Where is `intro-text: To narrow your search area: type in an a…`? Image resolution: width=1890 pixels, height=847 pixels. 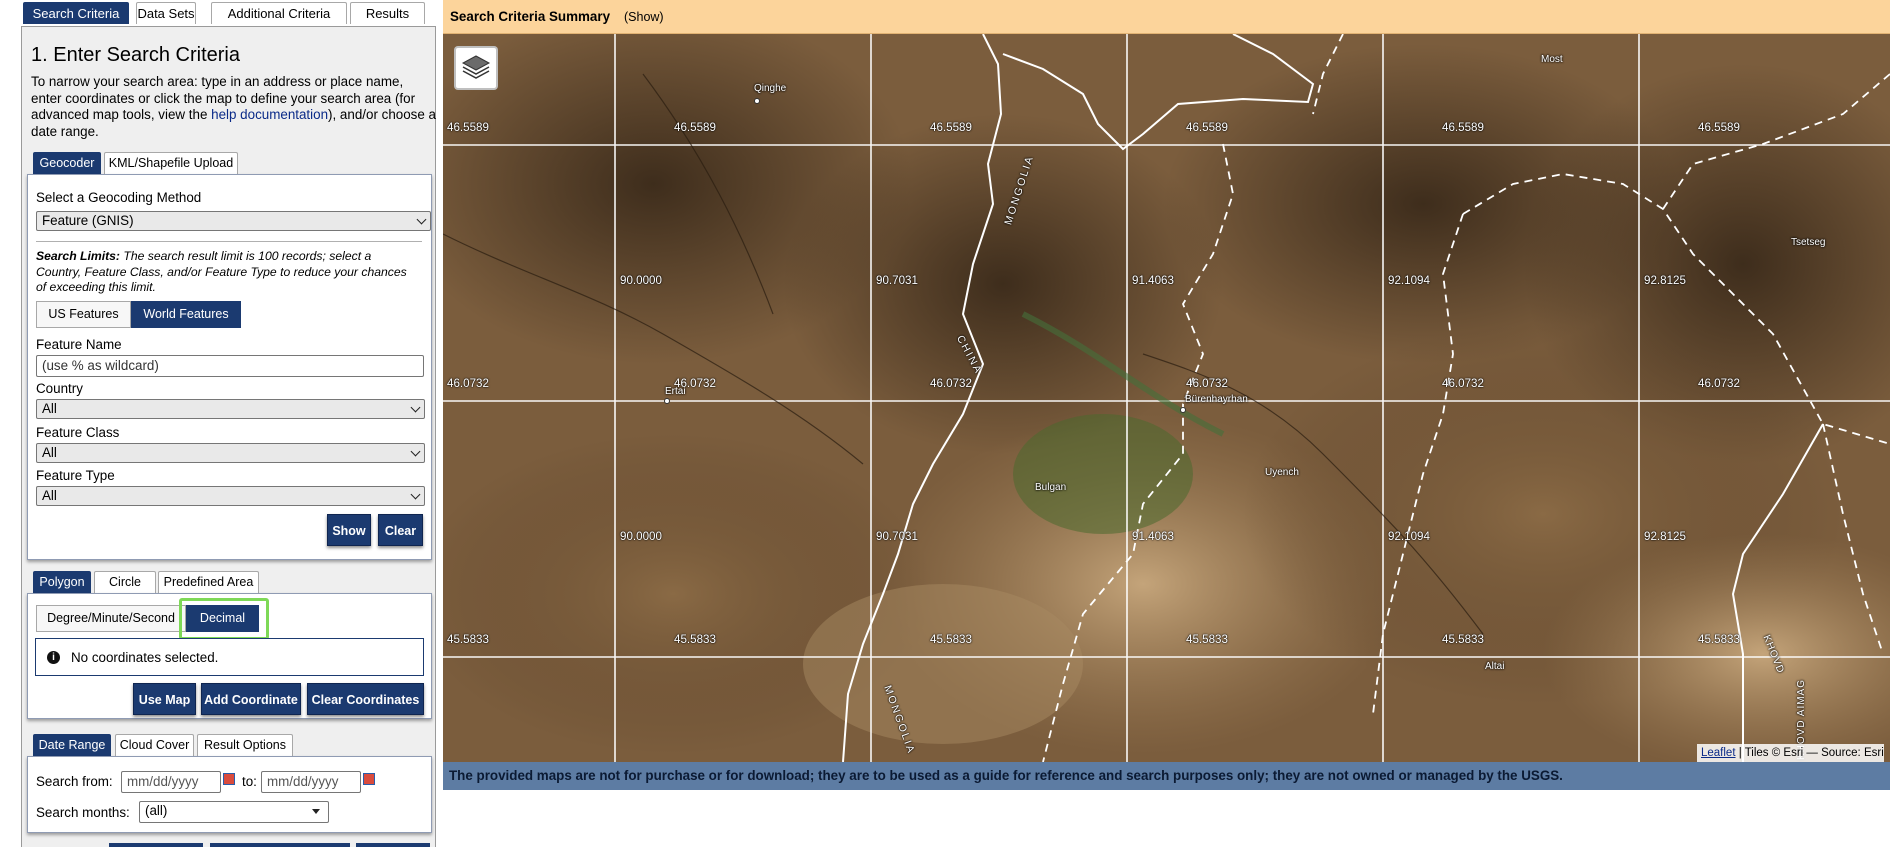 intro-text: To narrow your search area: type in an a… is located at coordinates (233, 107).